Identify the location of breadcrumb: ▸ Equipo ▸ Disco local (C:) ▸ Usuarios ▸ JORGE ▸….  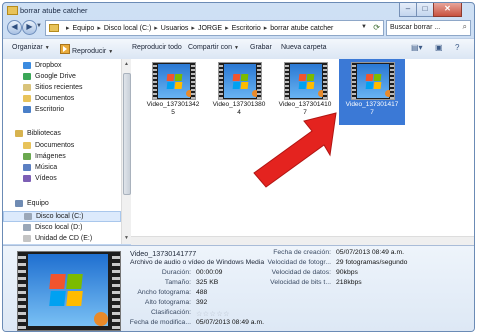
(200, 28).